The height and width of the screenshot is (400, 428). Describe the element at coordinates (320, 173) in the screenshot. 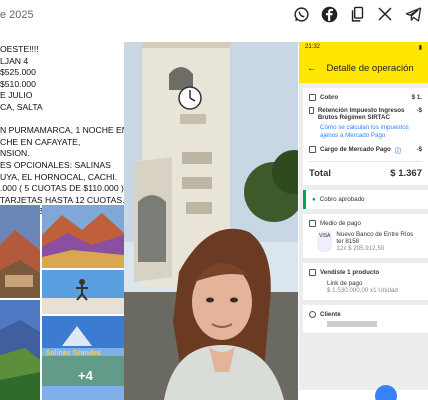

I see `total-label: Total` at that location.